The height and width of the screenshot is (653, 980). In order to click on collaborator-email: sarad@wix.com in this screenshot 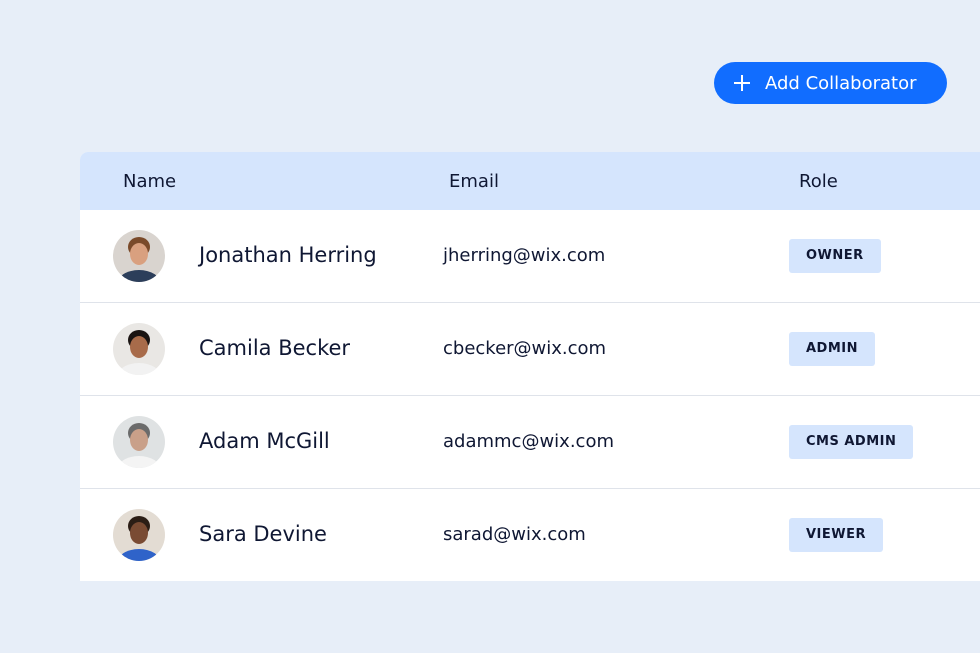, I will do `click(514, 534)`.